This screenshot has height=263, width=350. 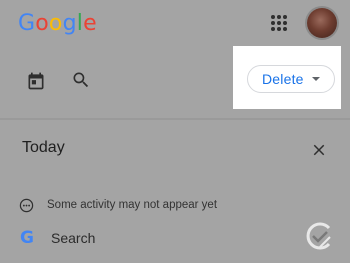 What do you see at coordinates (319, 150) in the screenshot?
I see `close-icon` at bounding box center [319, 150].